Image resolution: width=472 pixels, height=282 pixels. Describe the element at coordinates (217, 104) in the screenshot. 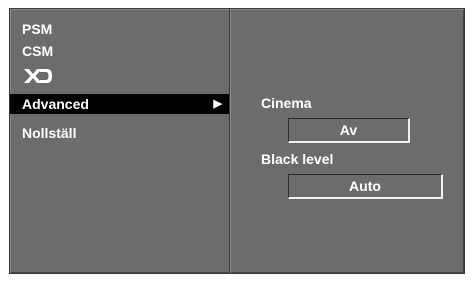

I see `arrow-right-icon: ▶` at that location.